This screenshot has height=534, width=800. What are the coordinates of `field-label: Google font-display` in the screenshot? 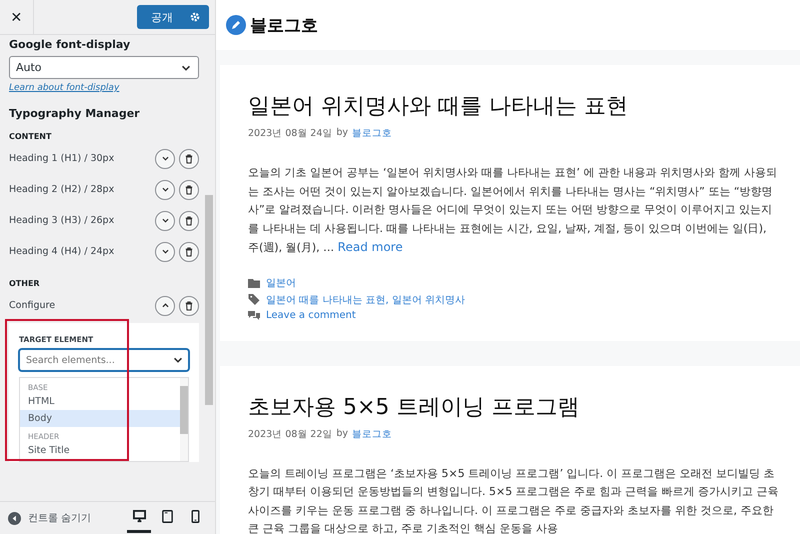 It's located at (70, 44).